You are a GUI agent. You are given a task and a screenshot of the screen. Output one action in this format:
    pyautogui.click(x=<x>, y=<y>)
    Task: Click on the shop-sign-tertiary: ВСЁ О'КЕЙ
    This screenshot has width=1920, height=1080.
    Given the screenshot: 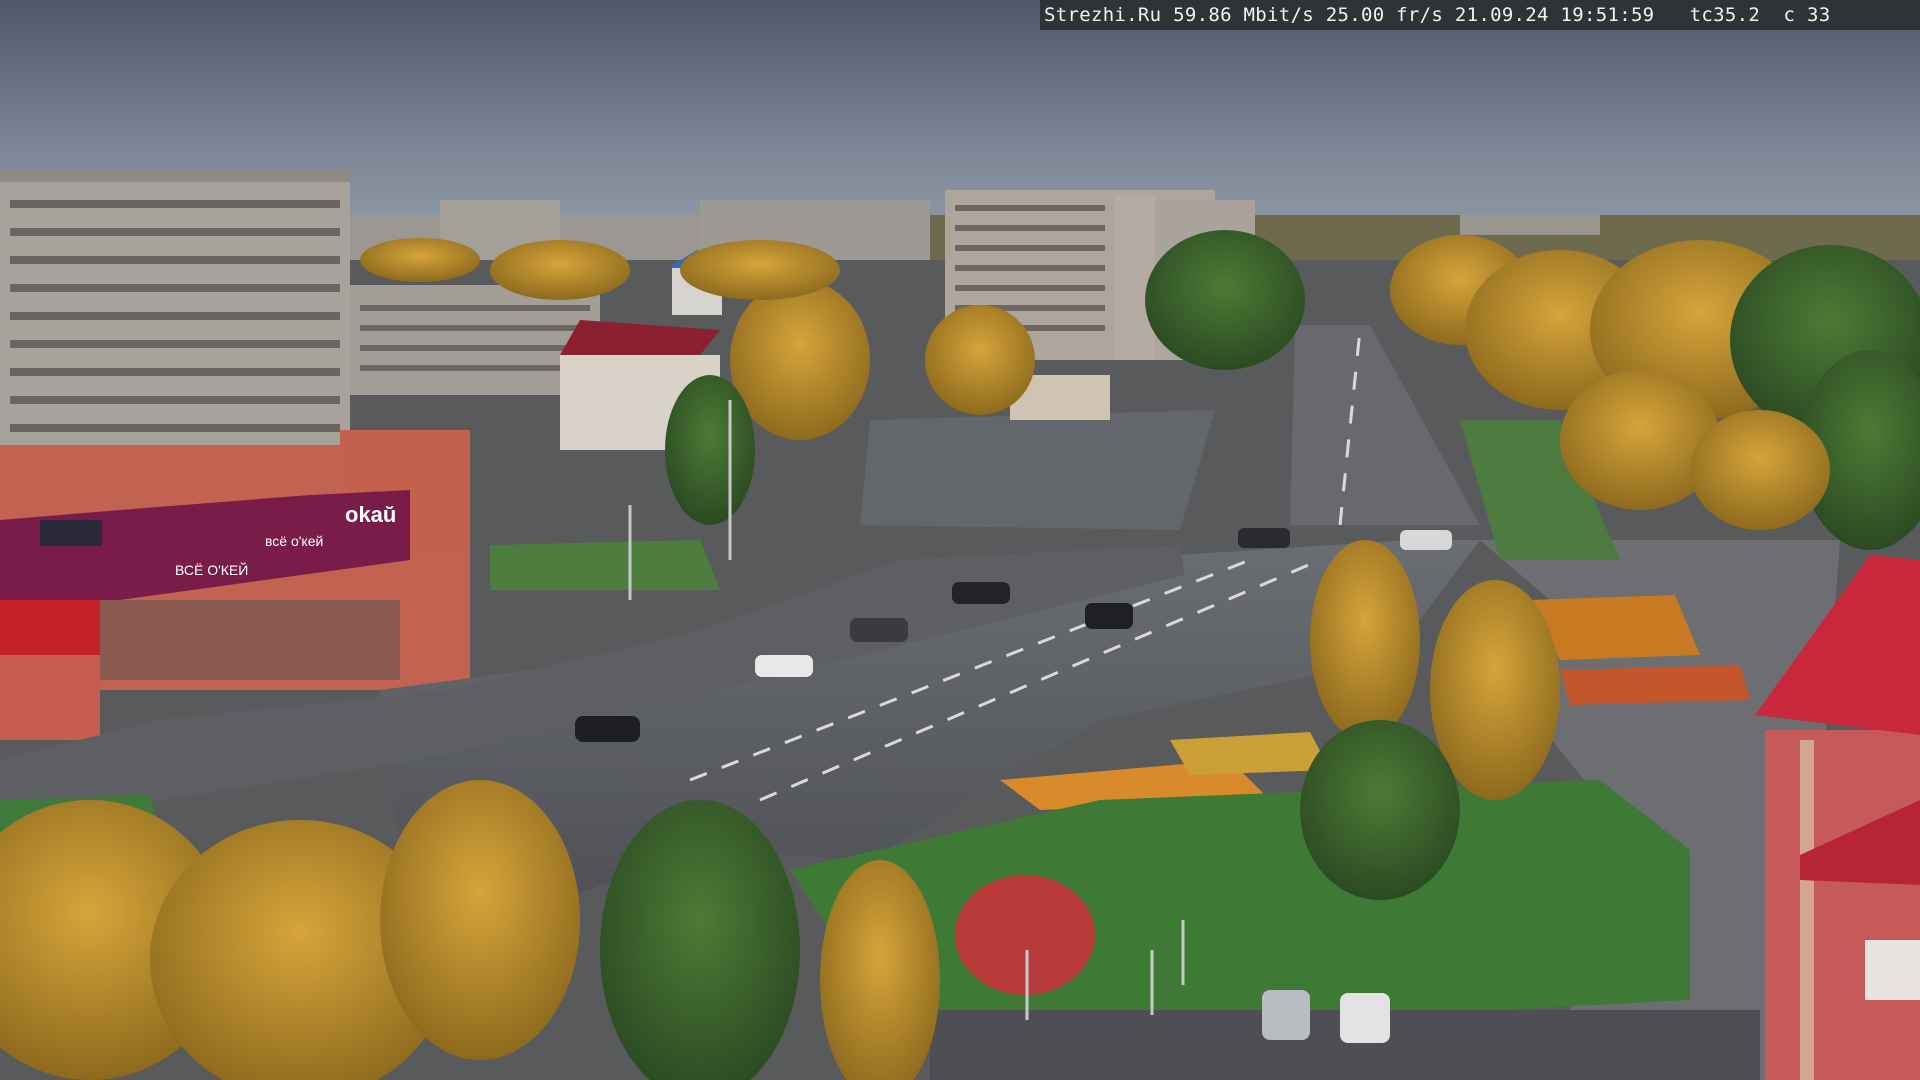 What is the action you would take?
    pyautogui.click(x=211, y=569)
    